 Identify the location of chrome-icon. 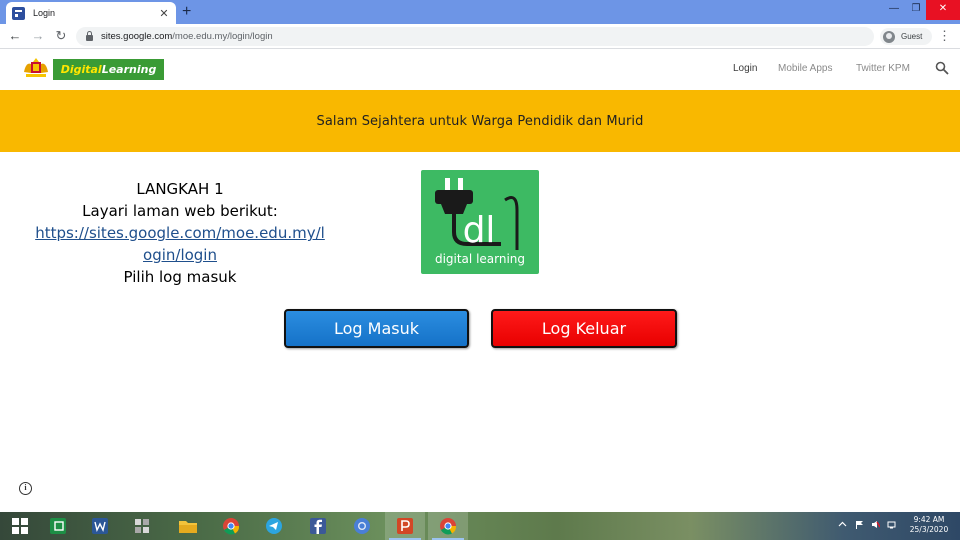
(231, 526).